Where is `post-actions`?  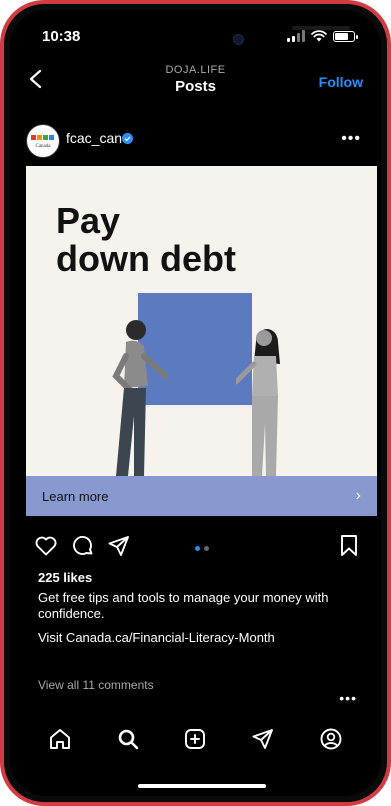
post-actions is located at coordinates (195, 549).